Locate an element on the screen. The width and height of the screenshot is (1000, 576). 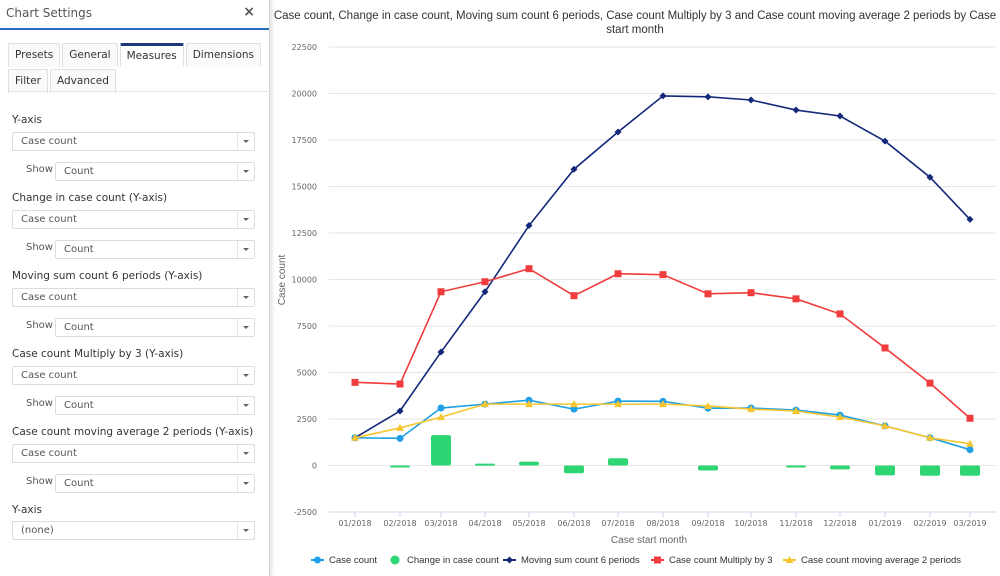
tab-presets: Presets is located at coordinates (34, 55).